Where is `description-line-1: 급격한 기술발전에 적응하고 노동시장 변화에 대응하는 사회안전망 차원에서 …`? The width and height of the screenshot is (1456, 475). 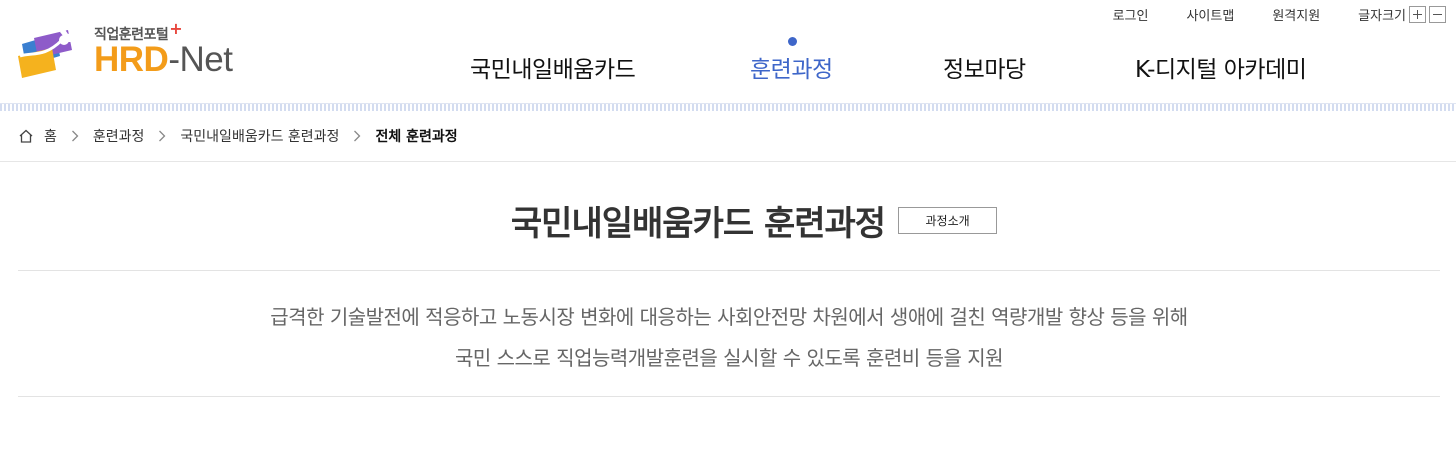
description-line-1: 급격한 기술발전에 적응하고 노동시장 변화에 대응하는 사회안전망 차원에서 … is located at coordinates (729, 317).